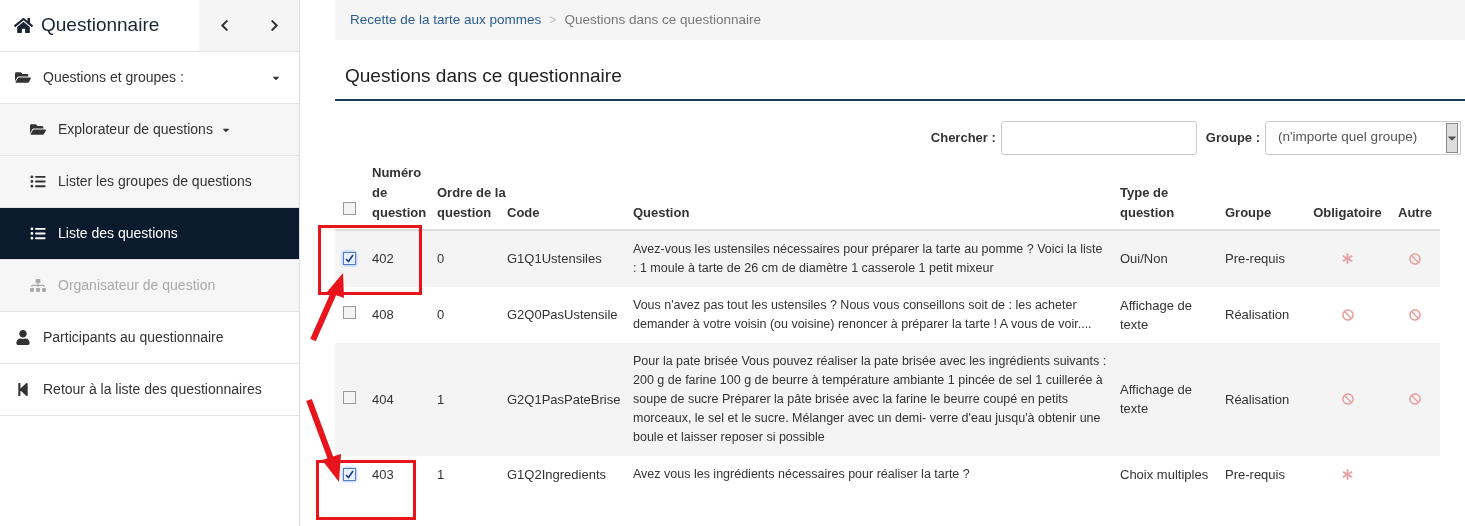 The height and width of the screenshot is (526, 1465). Describe the element at coordinates (570, 399) in the screenshot. I see `table-cell: G2Q1PasPateBrise` at that location.